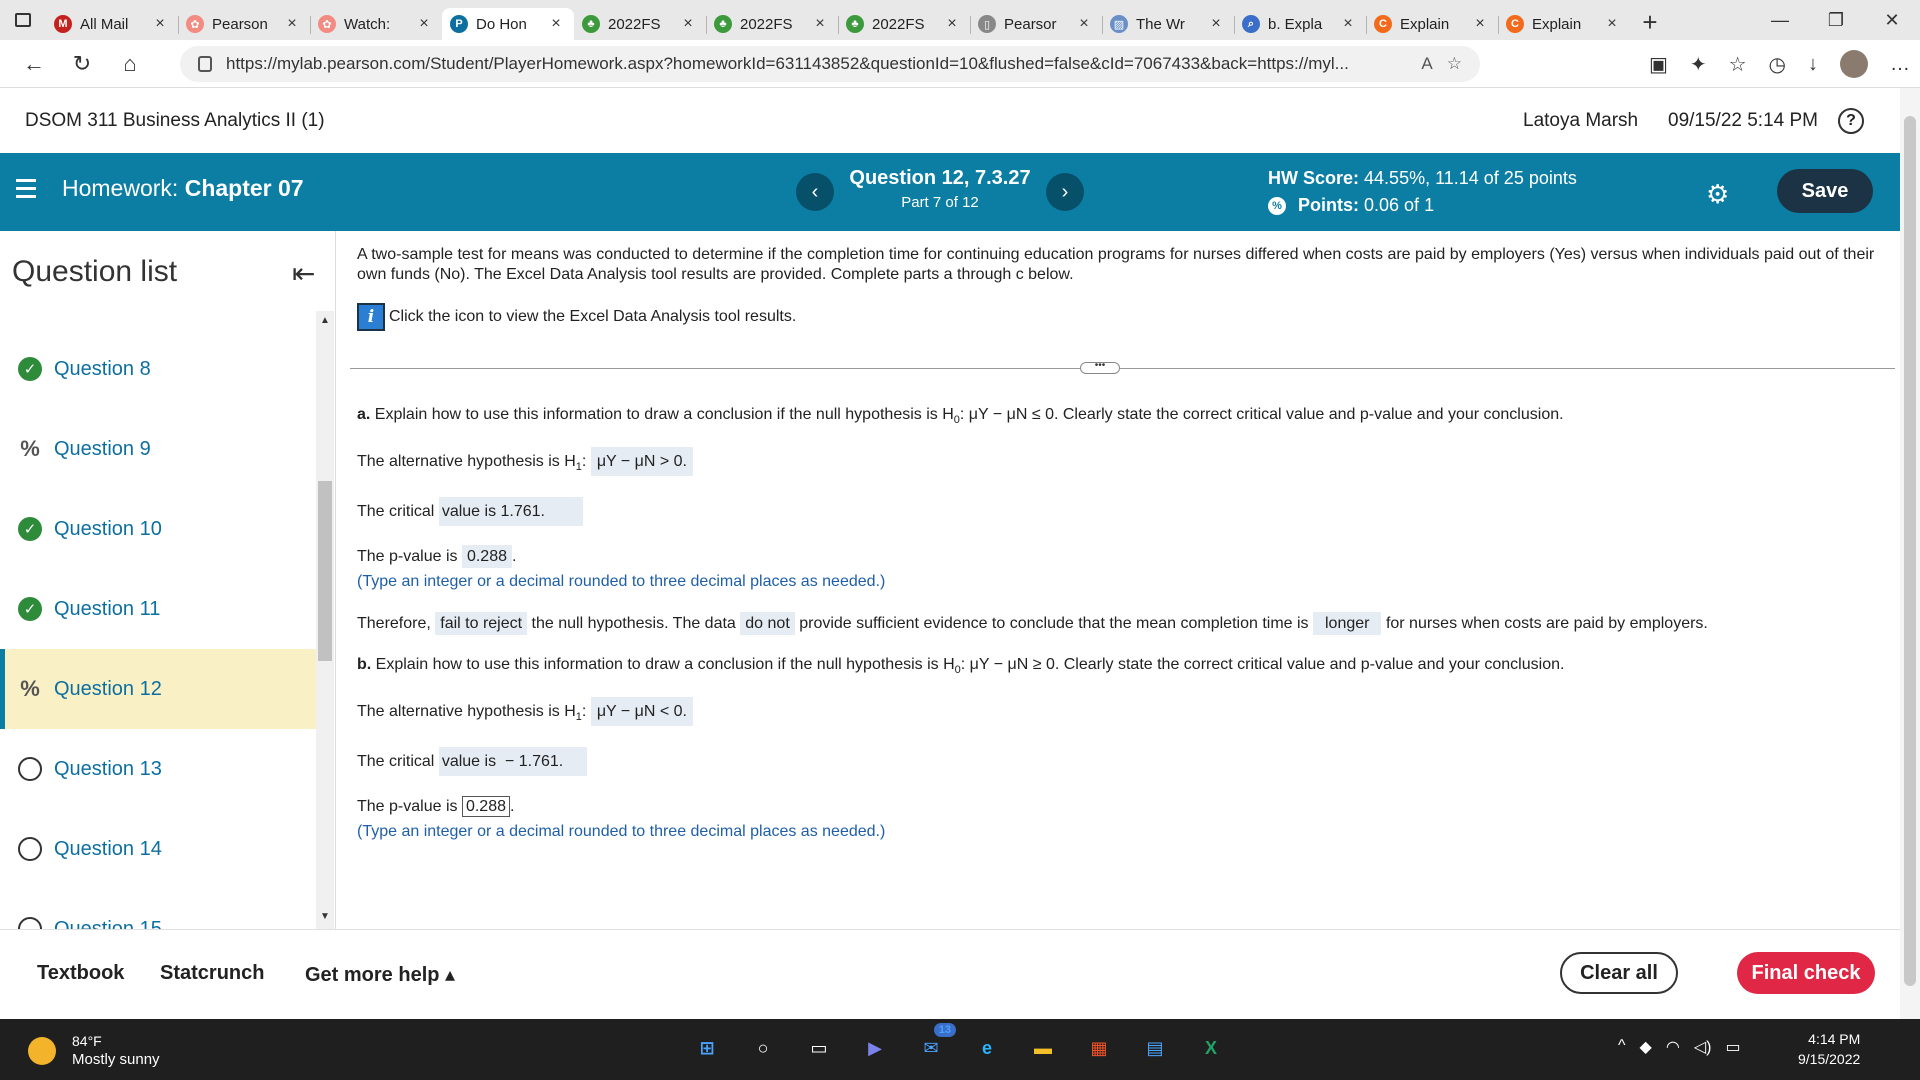  I want to click on part-a-critical-value-answer: value is 1.761., so click(510, 511).